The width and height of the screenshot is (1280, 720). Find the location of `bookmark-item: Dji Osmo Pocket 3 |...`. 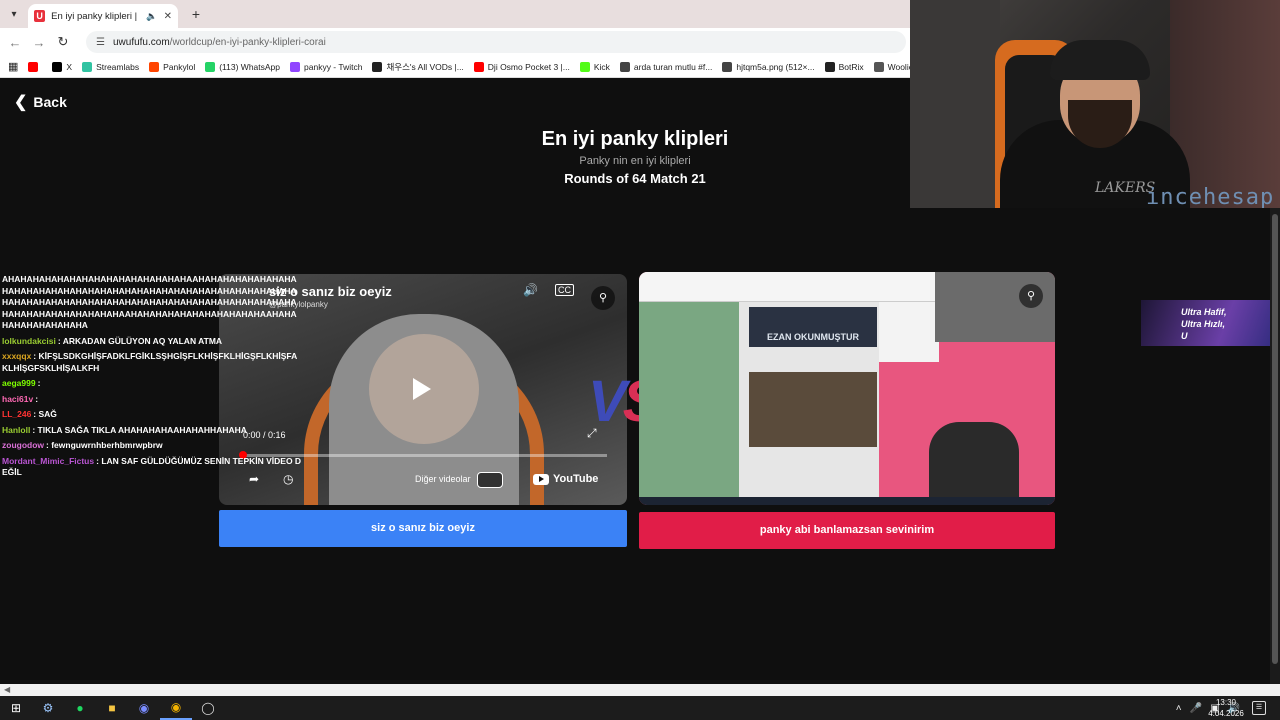

bookmark-item: Dji Osmo Pocket 3 |... is located at coordinates (521, 66).